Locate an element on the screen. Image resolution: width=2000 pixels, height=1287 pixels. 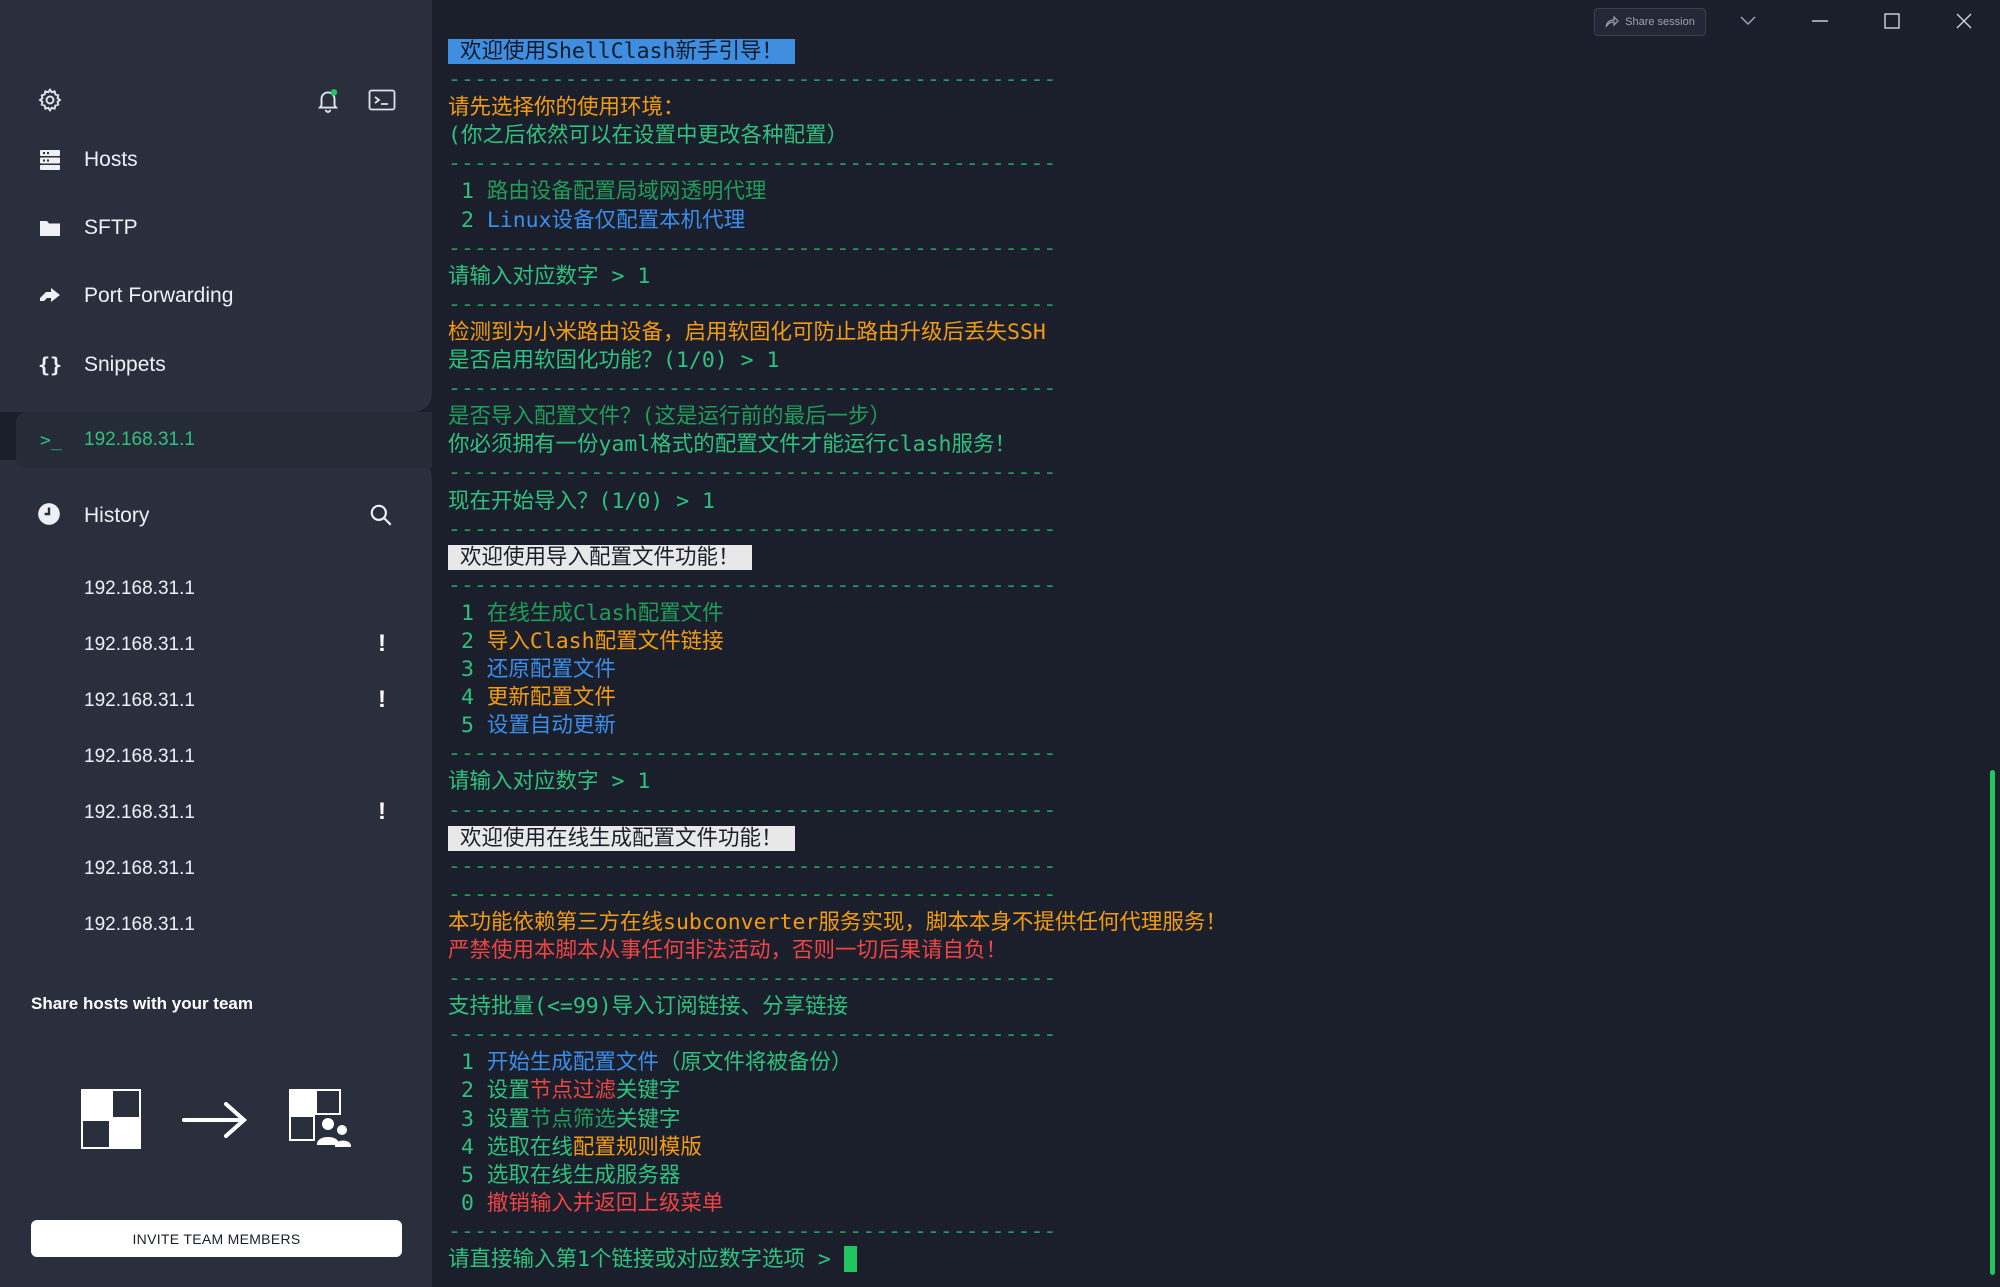
nav-sftp: SFTP is located at coordinates (216, 228).